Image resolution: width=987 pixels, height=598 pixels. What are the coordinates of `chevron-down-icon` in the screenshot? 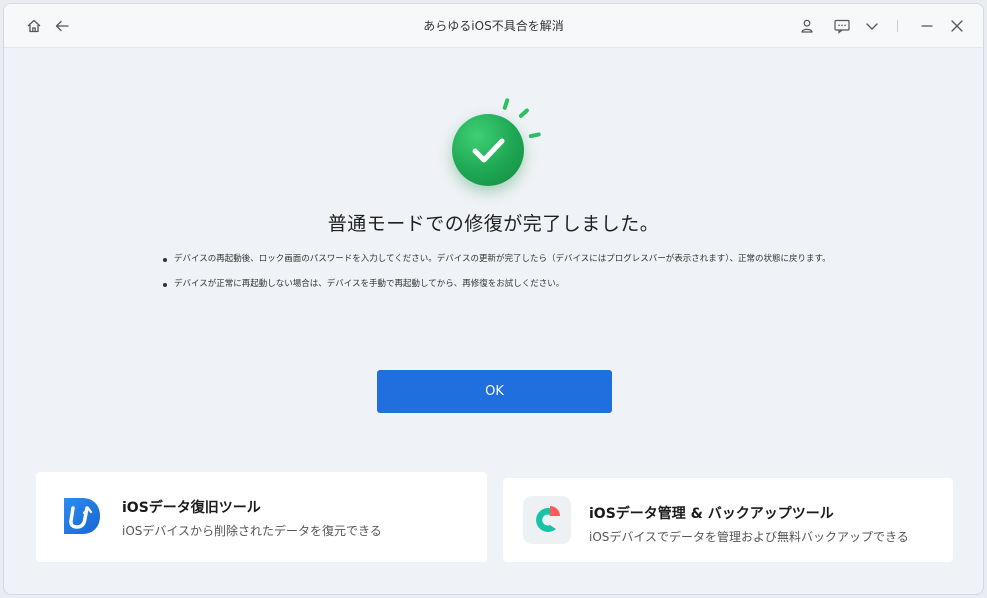 It's located at (872, 26).